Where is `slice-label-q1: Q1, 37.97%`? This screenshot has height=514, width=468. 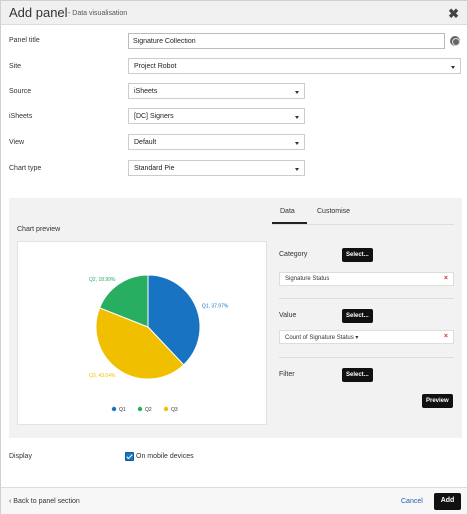 slice-label-q1: Q1, 37.97% is located at coordinates (215, 307).